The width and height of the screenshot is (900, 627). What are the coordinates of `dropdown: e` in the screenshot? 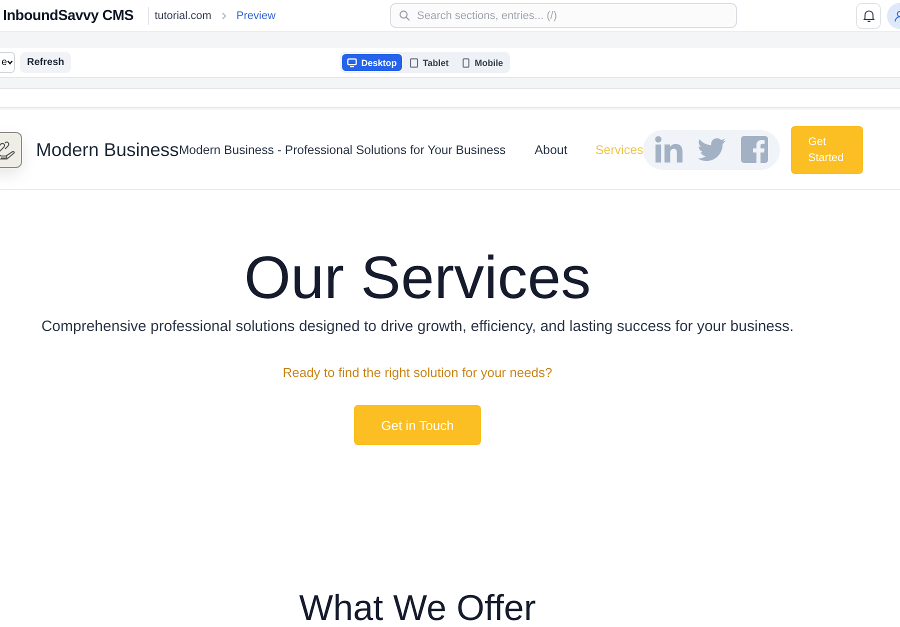 It's located at (7, 62).